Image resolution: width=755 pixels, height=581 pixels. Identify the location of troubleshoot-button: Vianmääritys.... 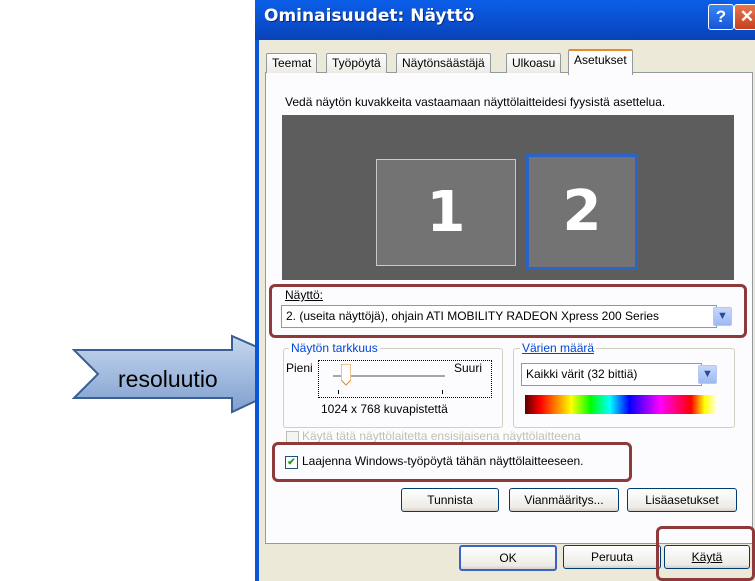
(564, 500).